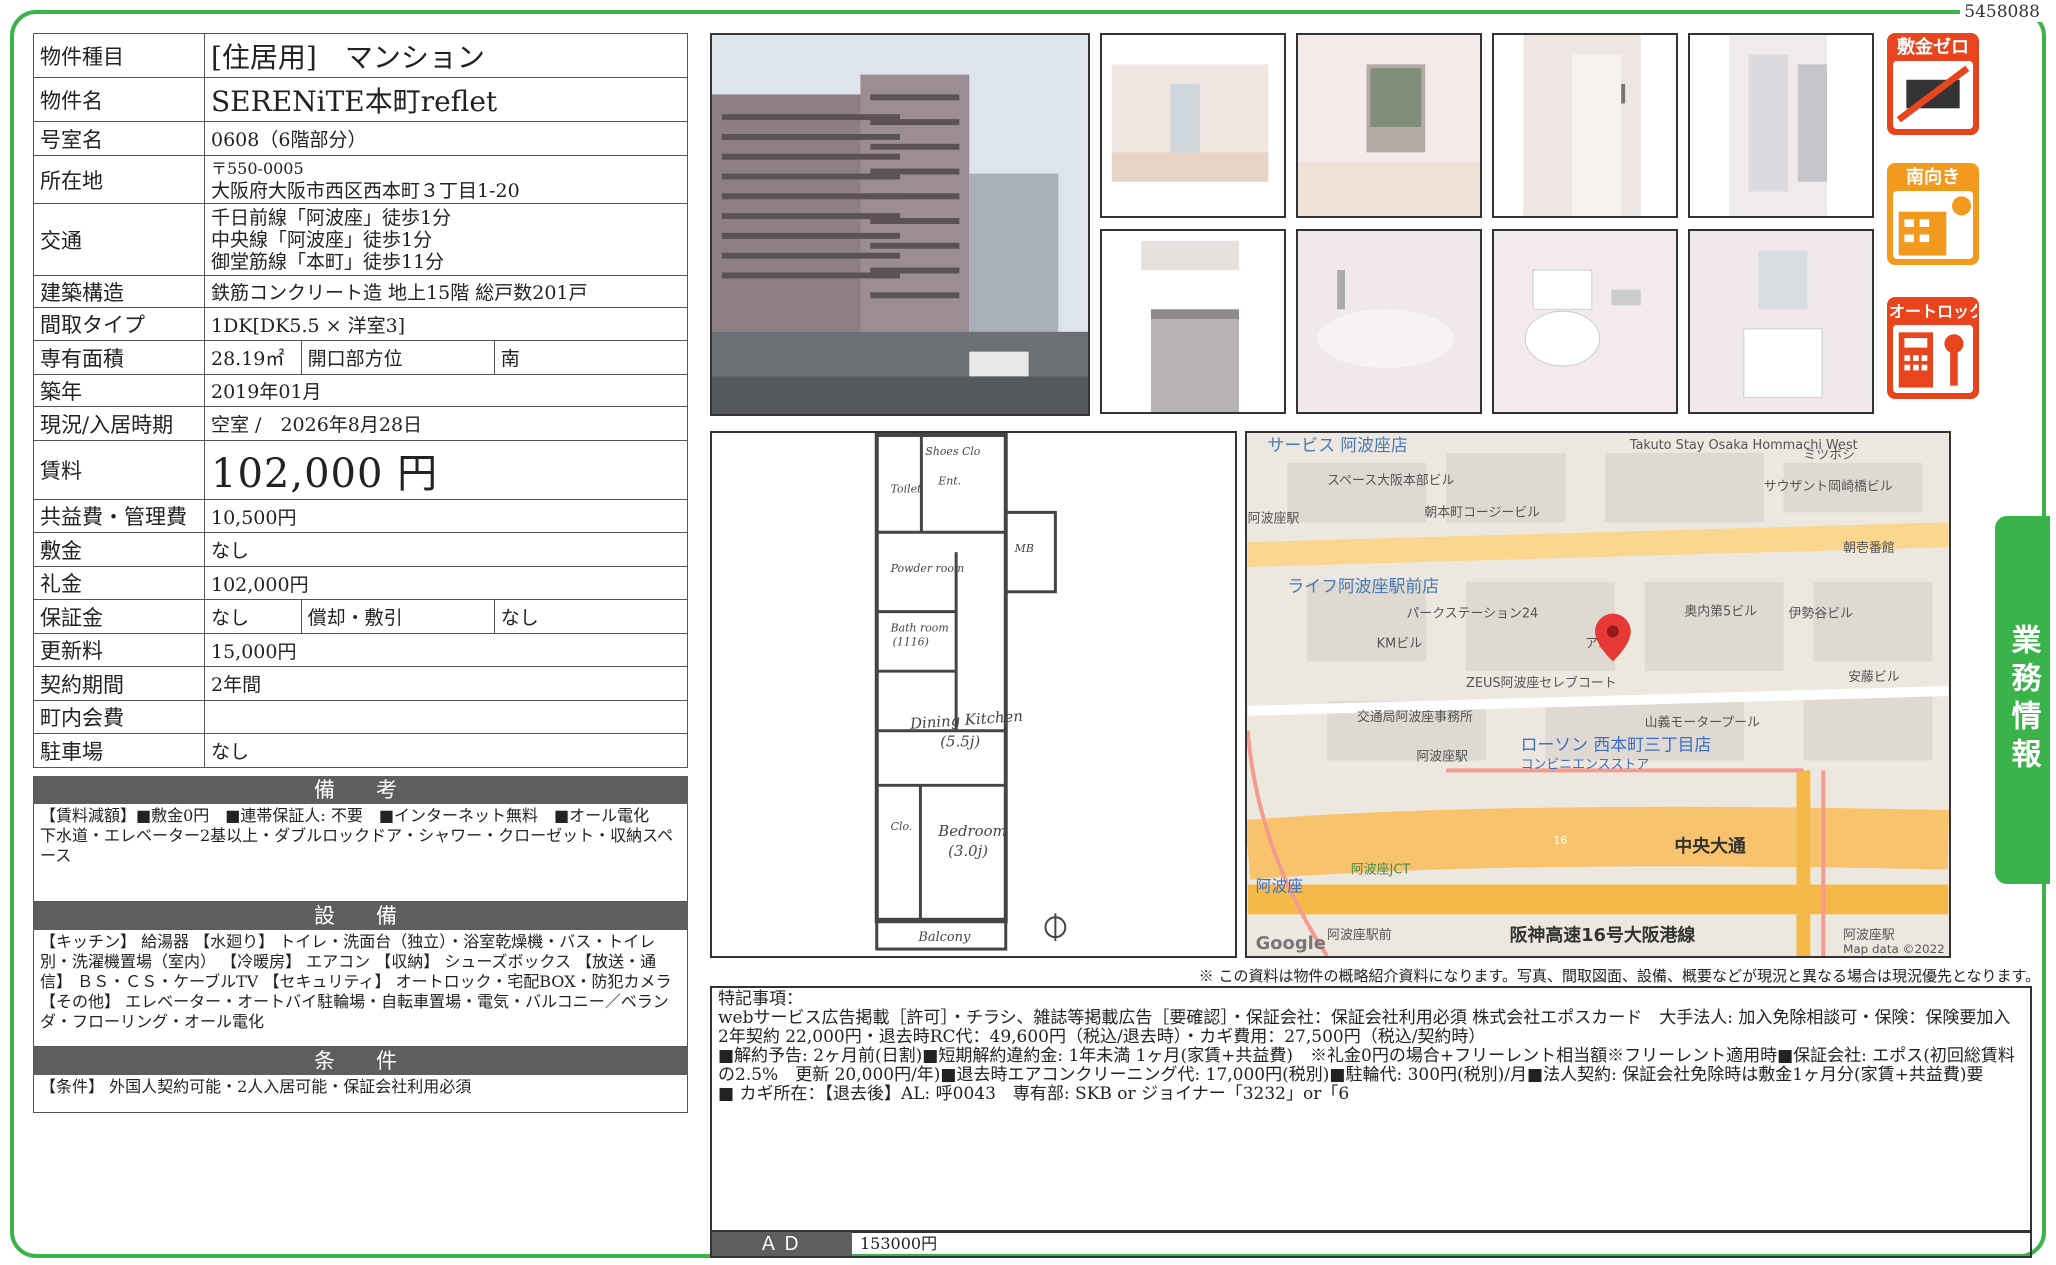  What do you see at coordinates (1541, 683) in the screenshot?
I see `map-label: ZEUS阿波座セレブコート` at bounding box center [1541, 683].